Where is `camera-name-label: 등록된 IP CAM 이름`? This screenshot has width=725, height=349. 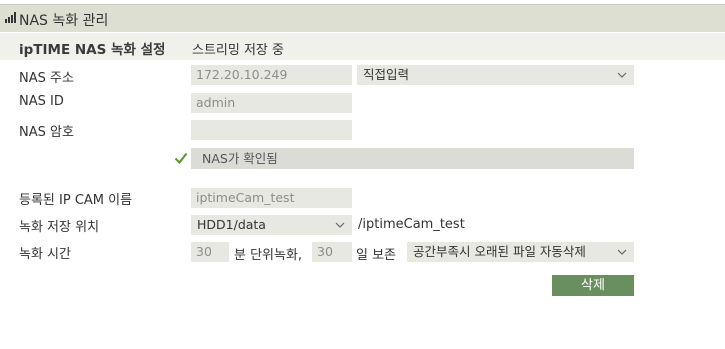 camera-name-label: 등록된 IP CAM 이름 is located at coordinates (76, 200).